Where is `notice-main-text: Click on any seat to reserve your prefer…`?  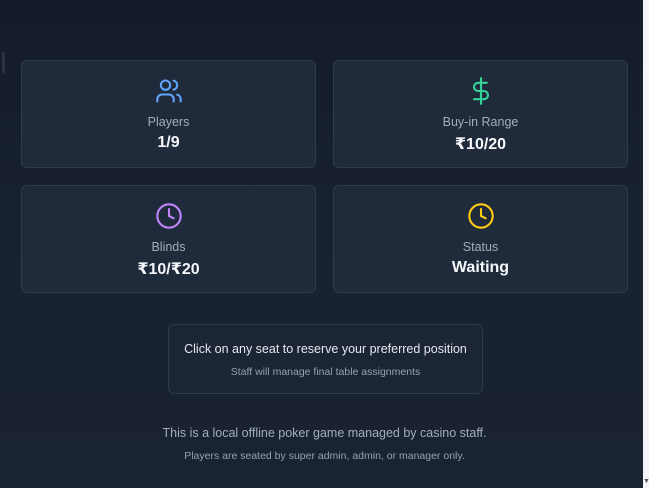
notice-main-text: Click on any seat to reserve your prefer… is located at coordinates (325, 349).